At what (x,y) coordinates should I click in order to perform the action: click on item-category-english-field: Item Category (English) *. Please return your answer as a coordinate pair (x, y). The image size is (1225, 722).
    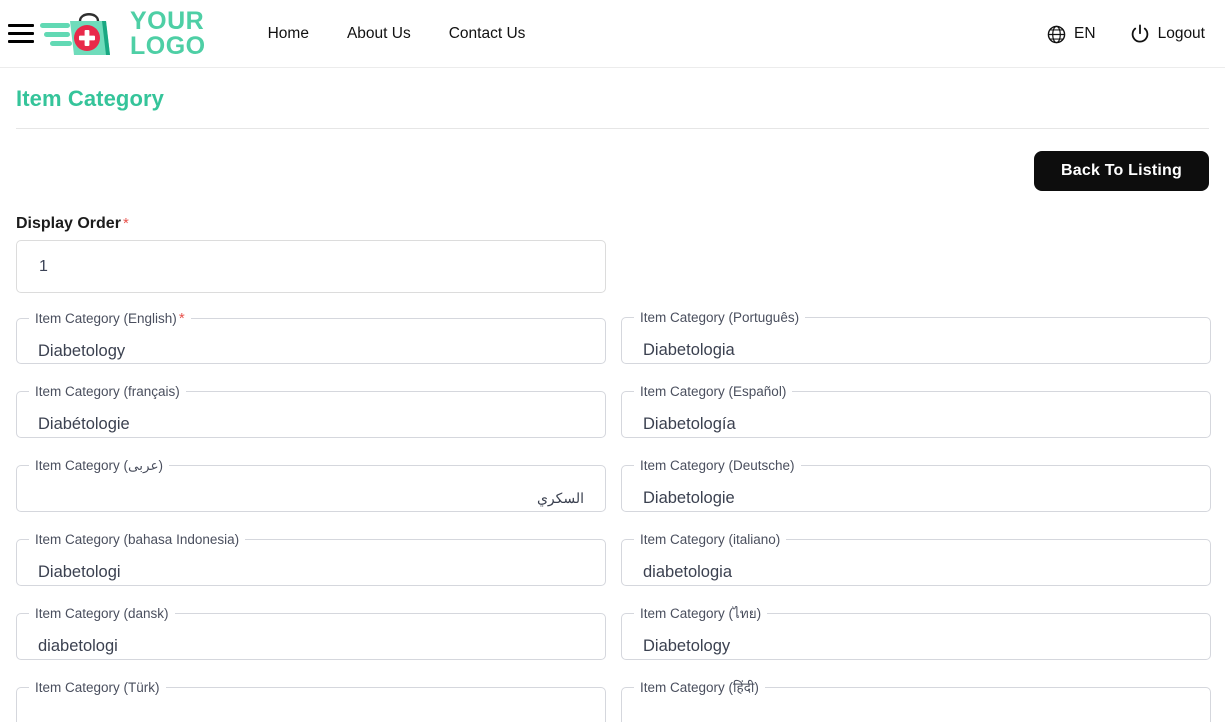
    Looking at the image, I should click on (311, 344).